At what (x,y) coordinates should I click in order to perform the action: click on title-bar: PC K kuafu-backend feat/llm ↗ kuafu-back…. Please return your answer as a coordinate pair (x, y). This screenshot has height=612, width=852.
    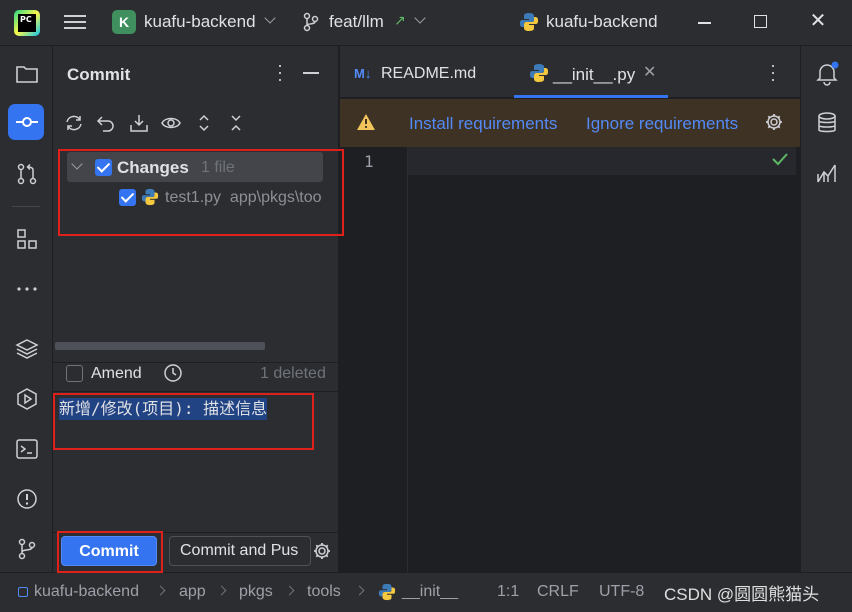
    Looking at the image, I should click on (426, 23).